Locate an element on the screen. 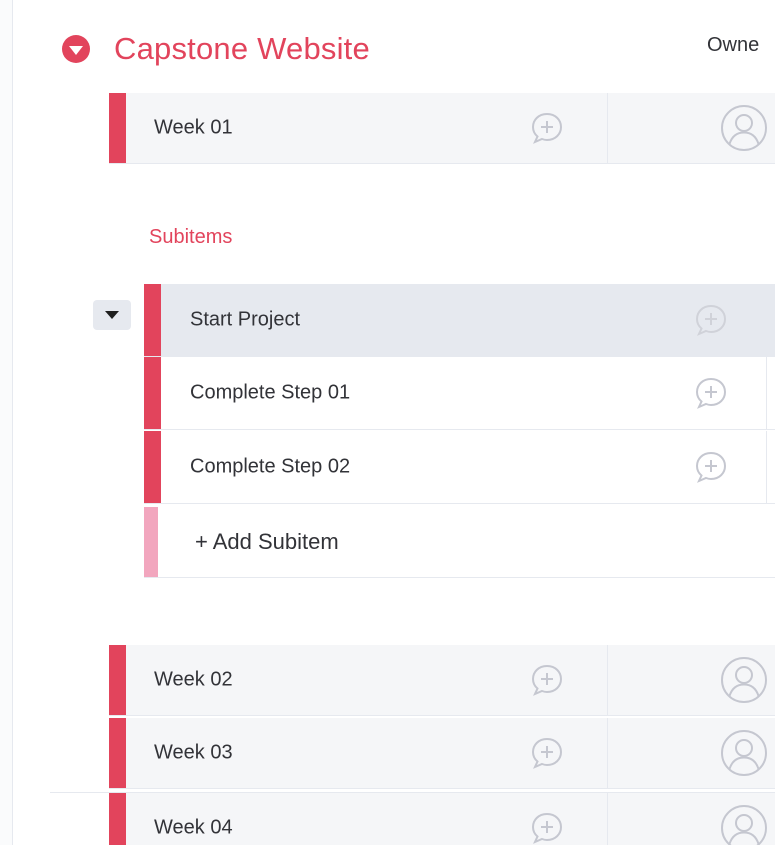 The height and width of the screenshot is (845, 775). item-row: Week 03 is located at coordinates (442, 753).